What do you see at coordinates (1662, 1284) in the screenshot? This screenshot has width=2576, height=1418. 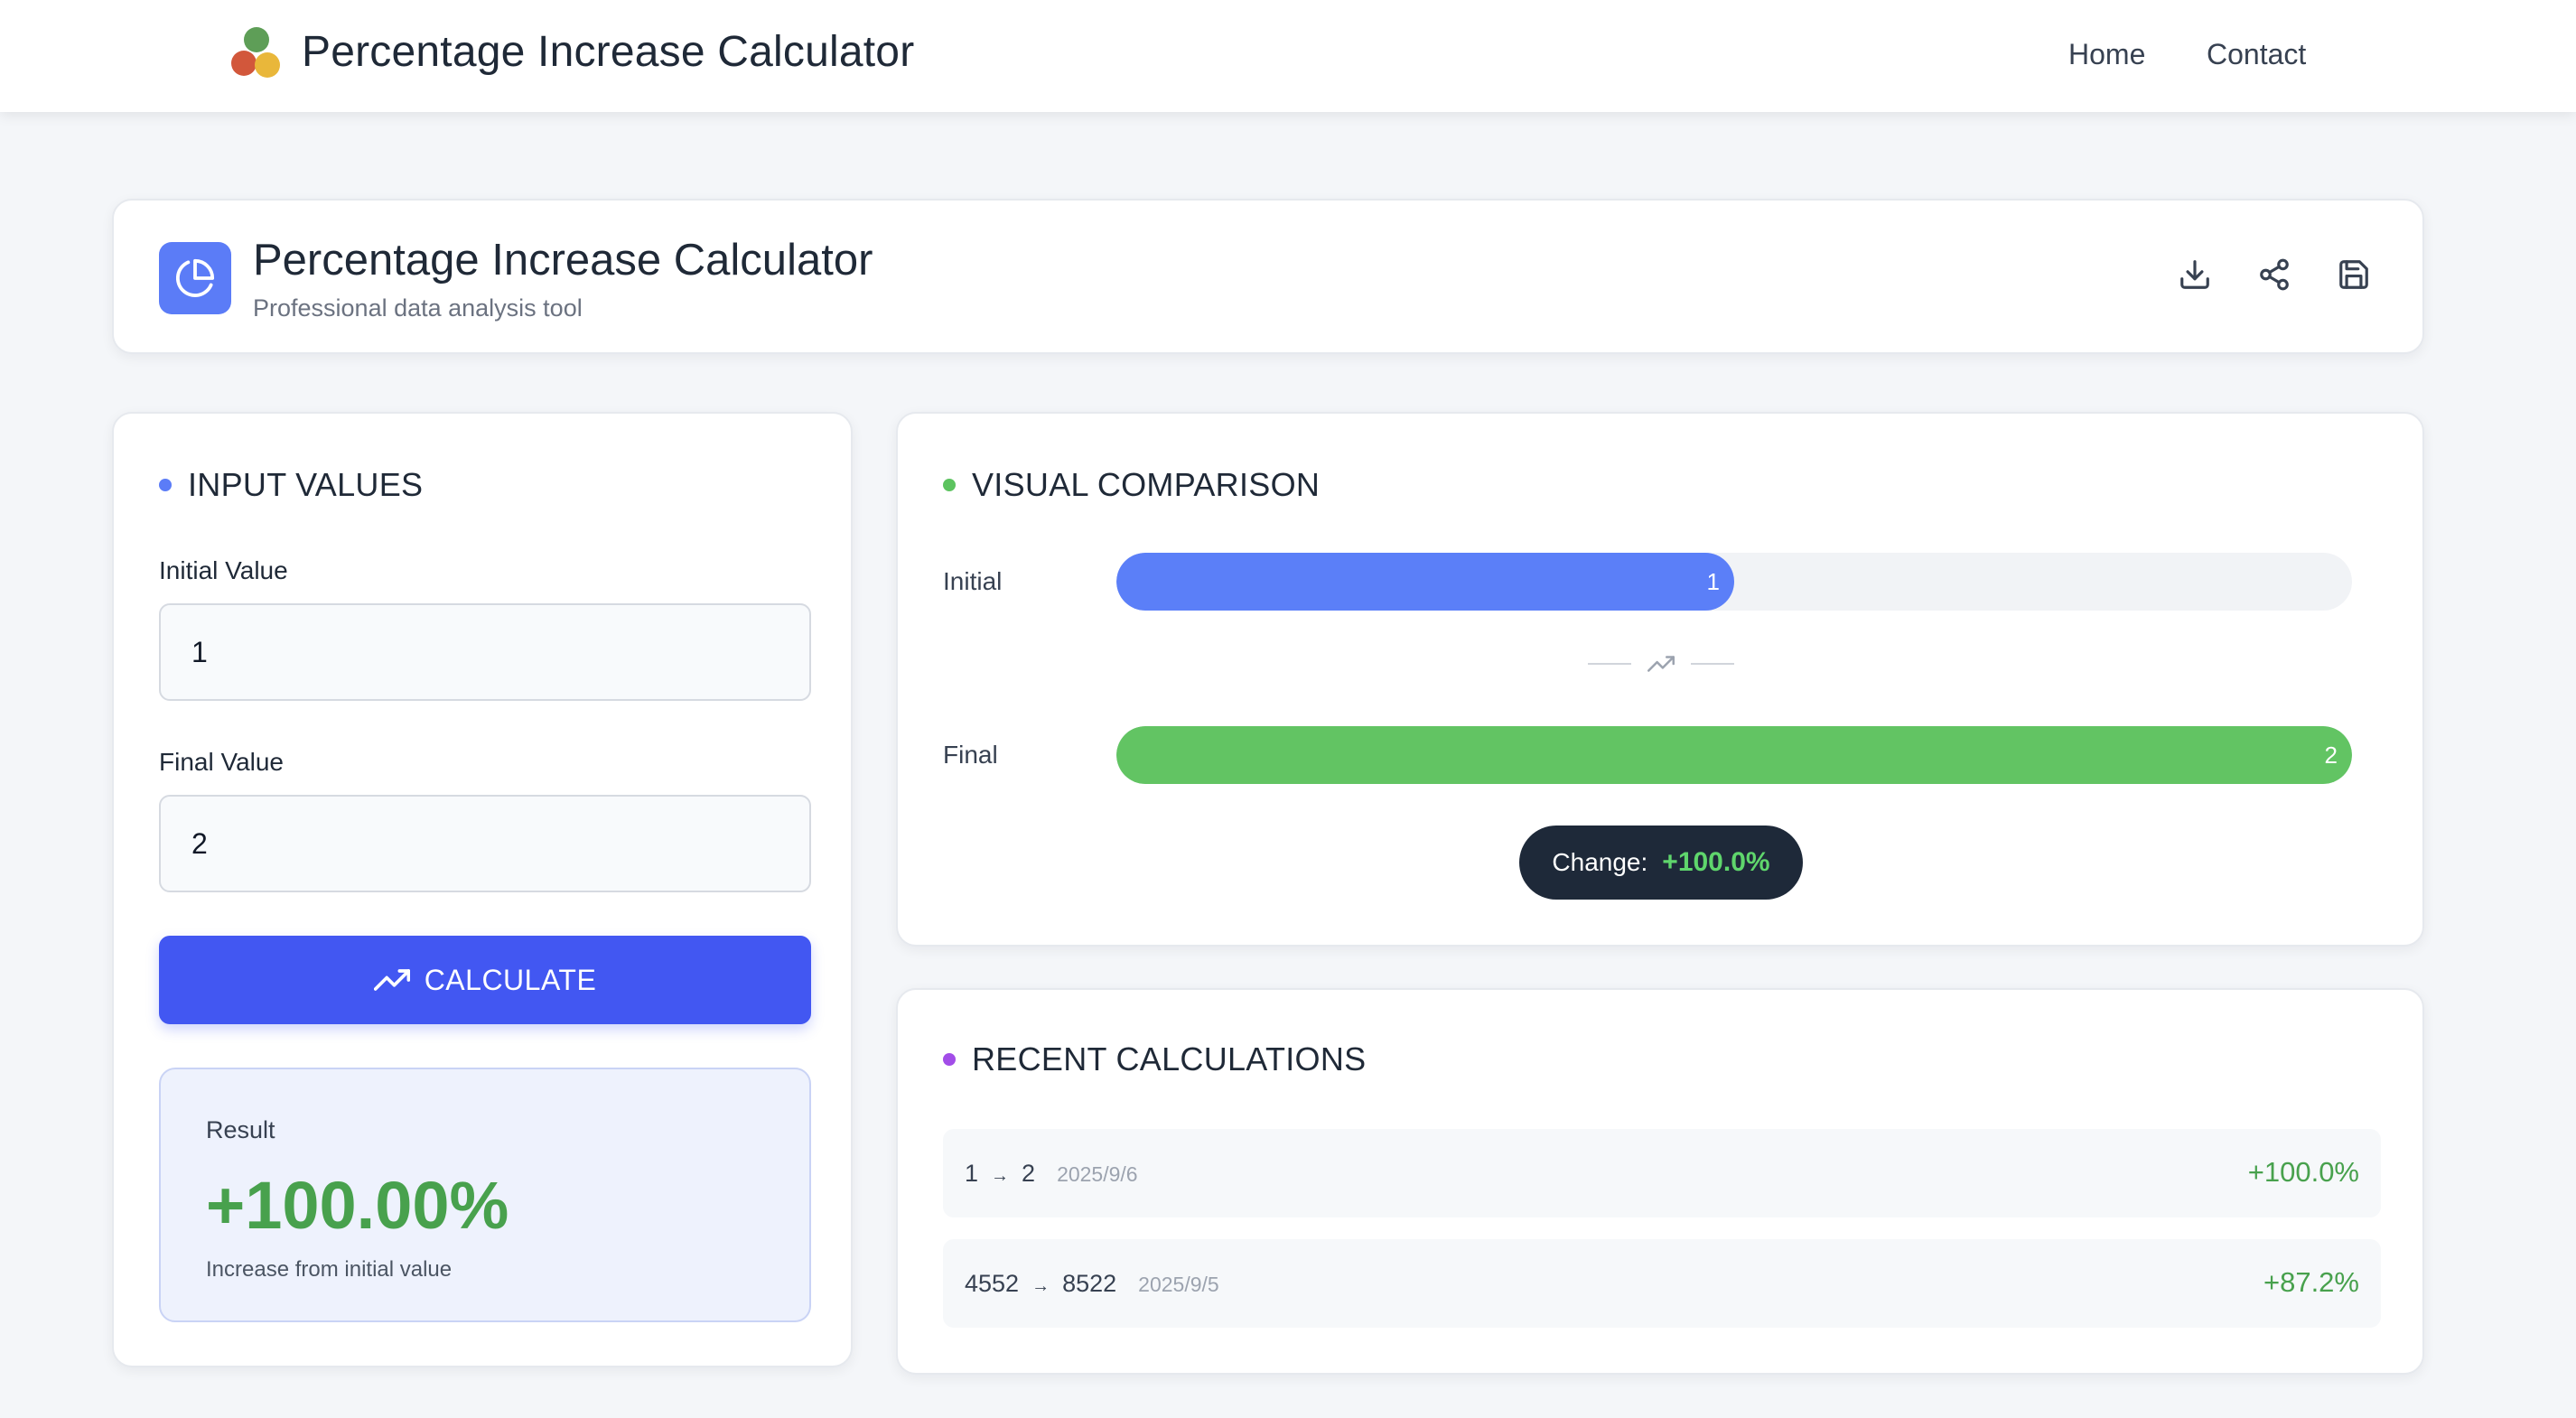 I see `recent-row: 4552 → 8522 2025/9/5 +87.2%` at bounding box center [1662, 1284].